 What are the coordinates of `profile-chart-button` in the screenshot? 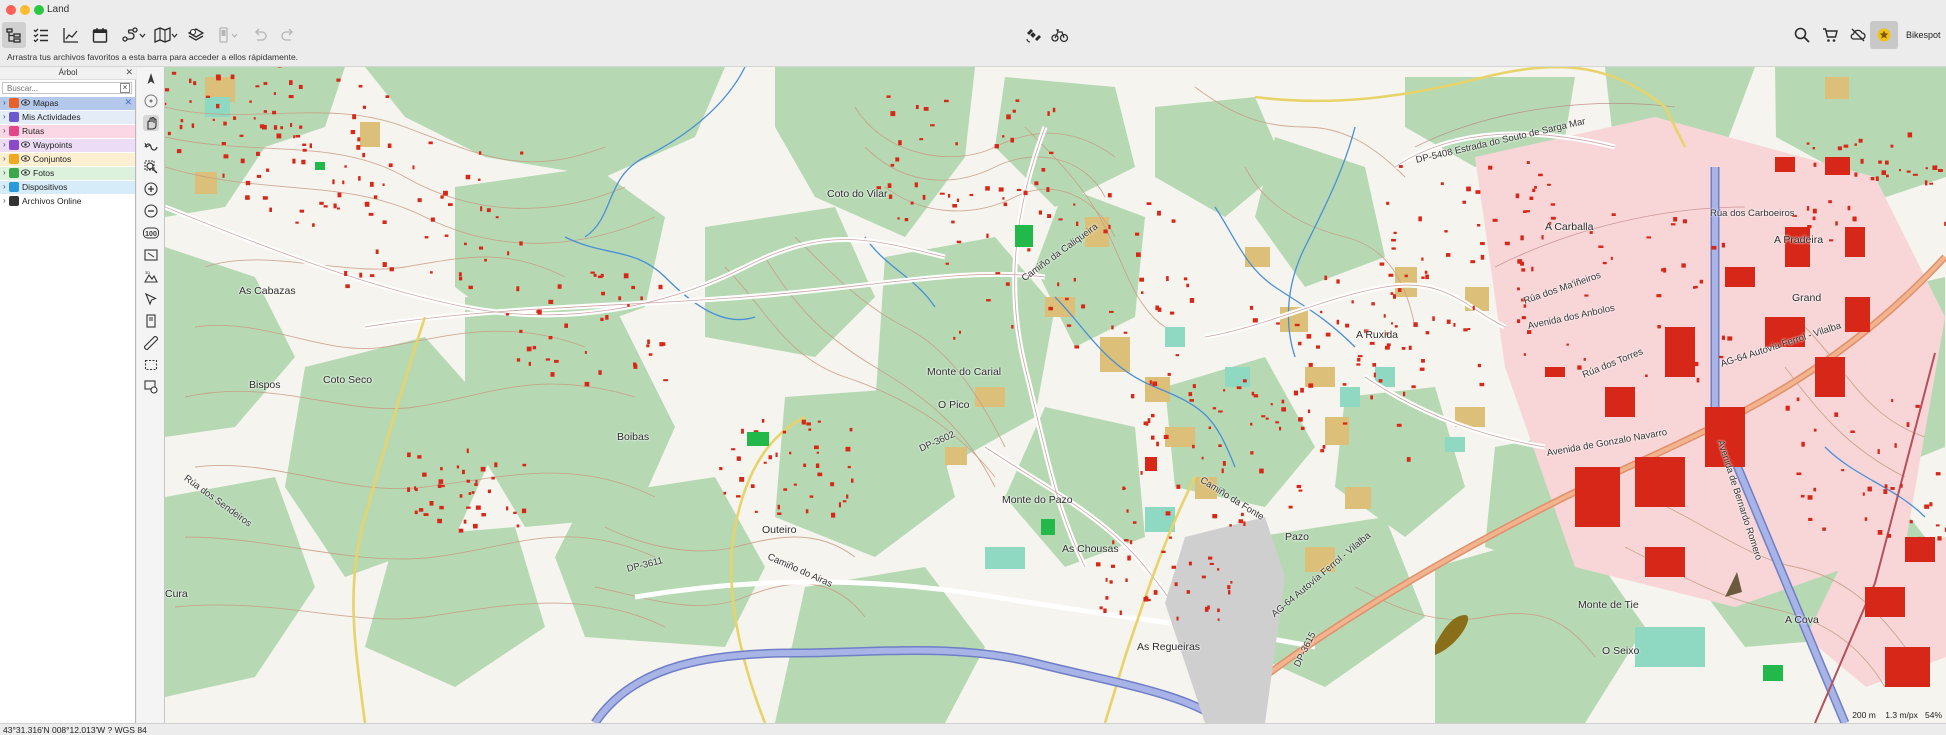 It's located at (71, 35).